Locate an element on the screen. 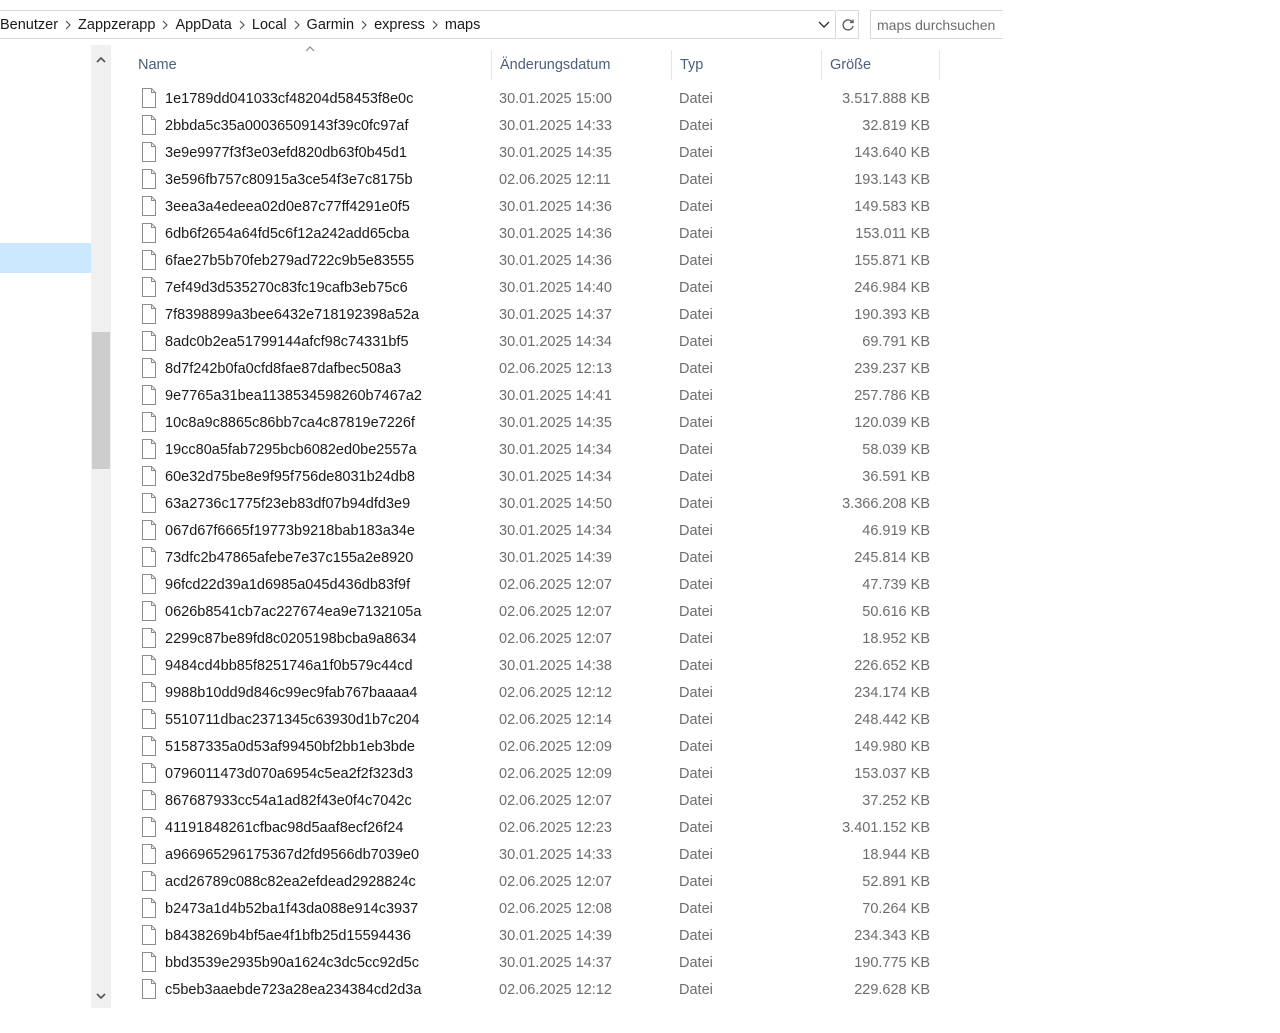  column-header-name: Name is located at coordinates (310, 65).